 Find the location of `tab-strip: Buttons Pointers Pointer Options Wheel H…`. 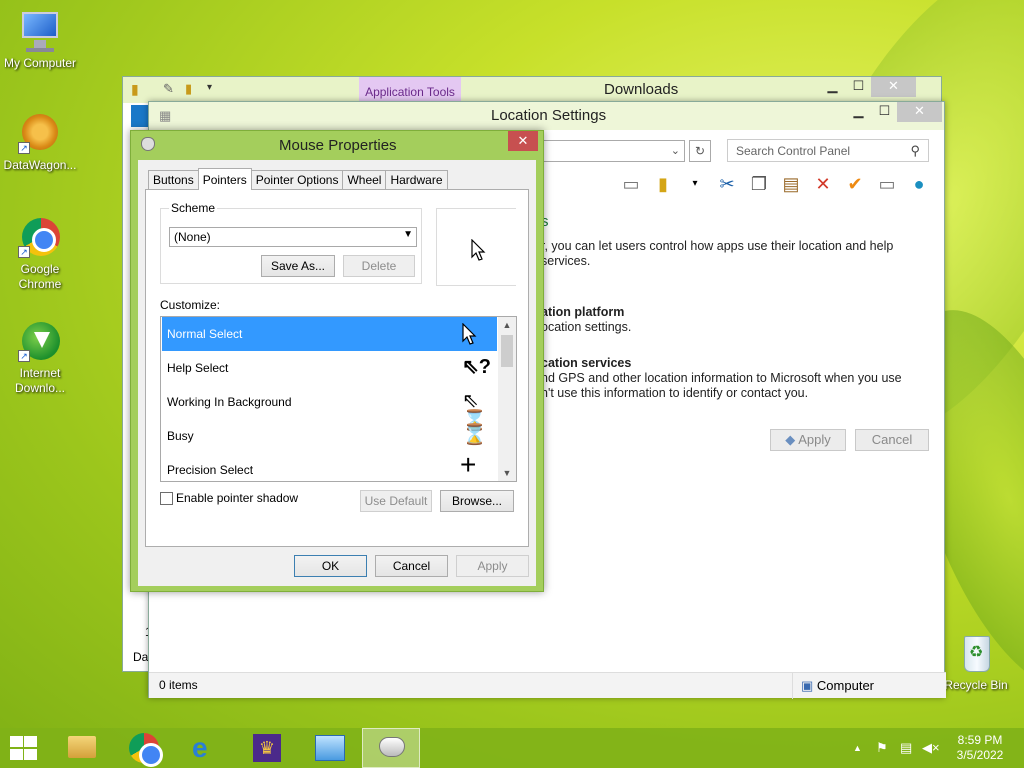

tab-strip: Buttons Pointers Pointer Options Wheel H… is located at coordinates (298, 179).